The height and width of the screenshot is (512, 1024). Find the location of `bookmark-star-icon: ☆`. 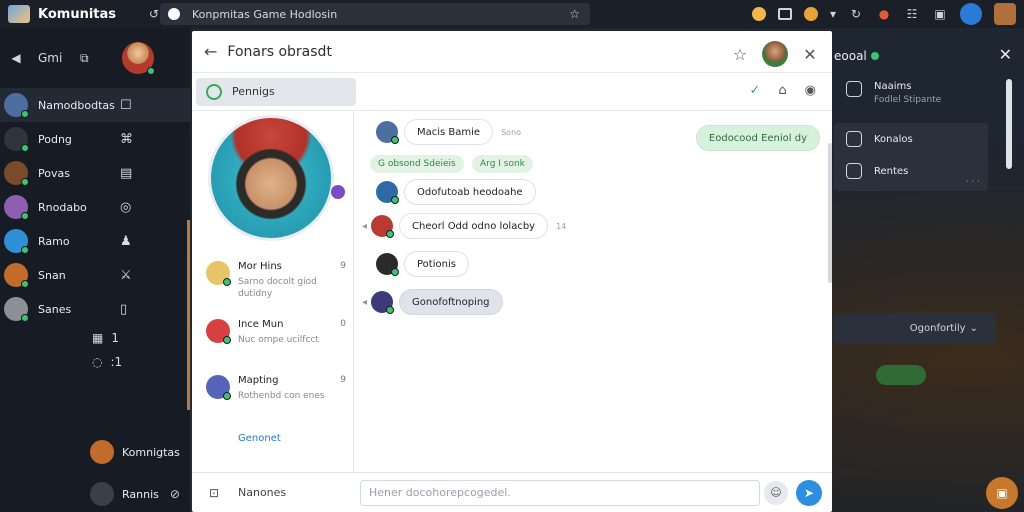

bookmark-star-icon: ☆ is located at coordinates (574, 14).